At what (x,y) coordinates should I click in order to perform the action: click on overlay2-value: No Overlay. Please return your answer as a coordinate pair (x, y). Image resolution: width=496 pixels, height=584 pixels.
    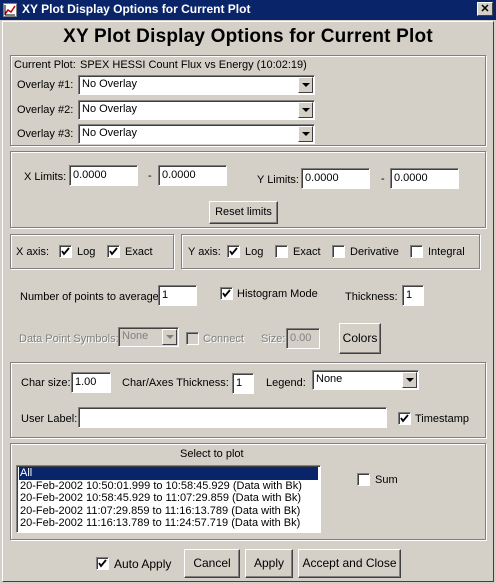
    Looking at the image, I should click on (110, 109).